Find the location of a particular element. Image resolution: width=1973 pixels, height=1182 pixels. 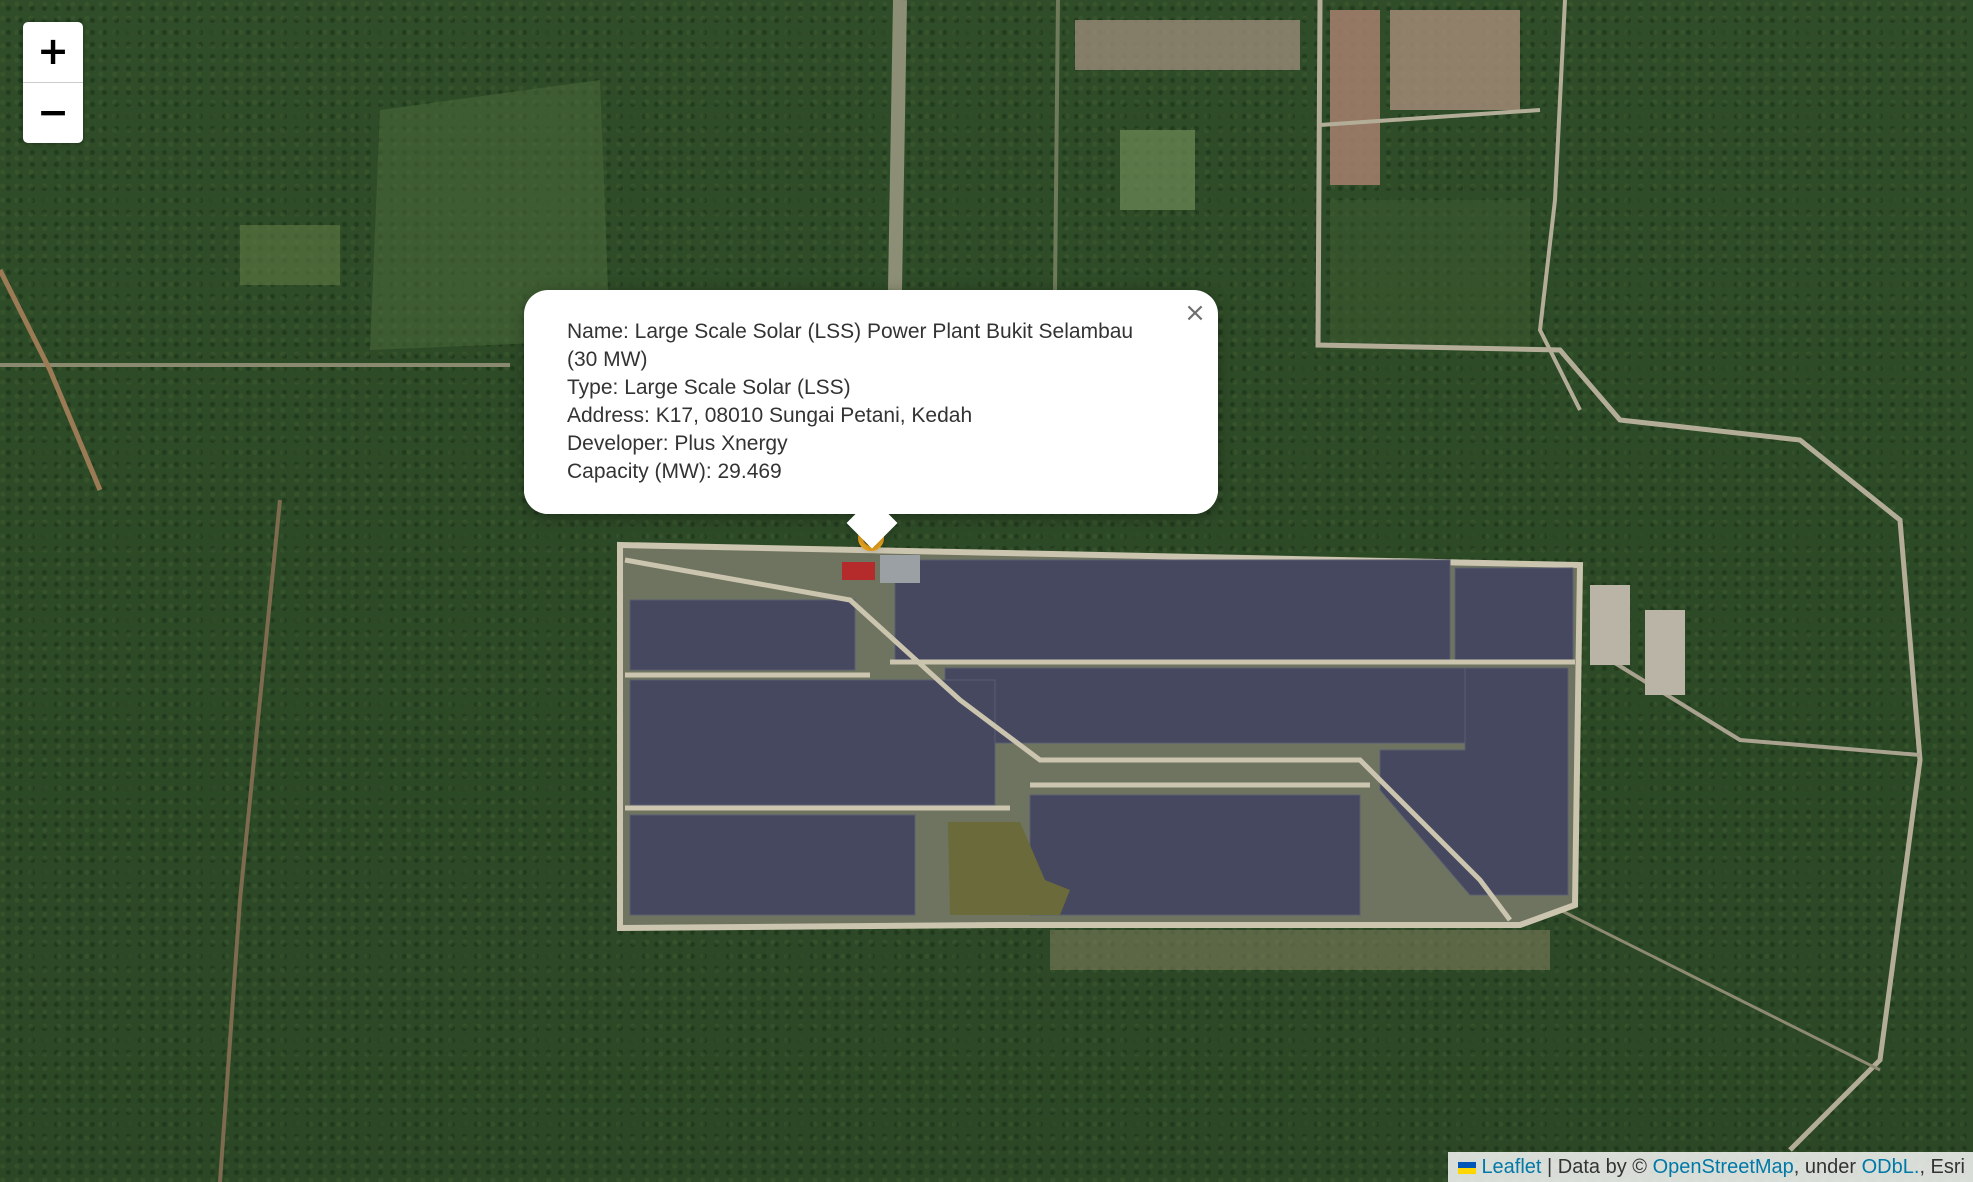

zoom-out-button: − is located at coordinates (53, 113).